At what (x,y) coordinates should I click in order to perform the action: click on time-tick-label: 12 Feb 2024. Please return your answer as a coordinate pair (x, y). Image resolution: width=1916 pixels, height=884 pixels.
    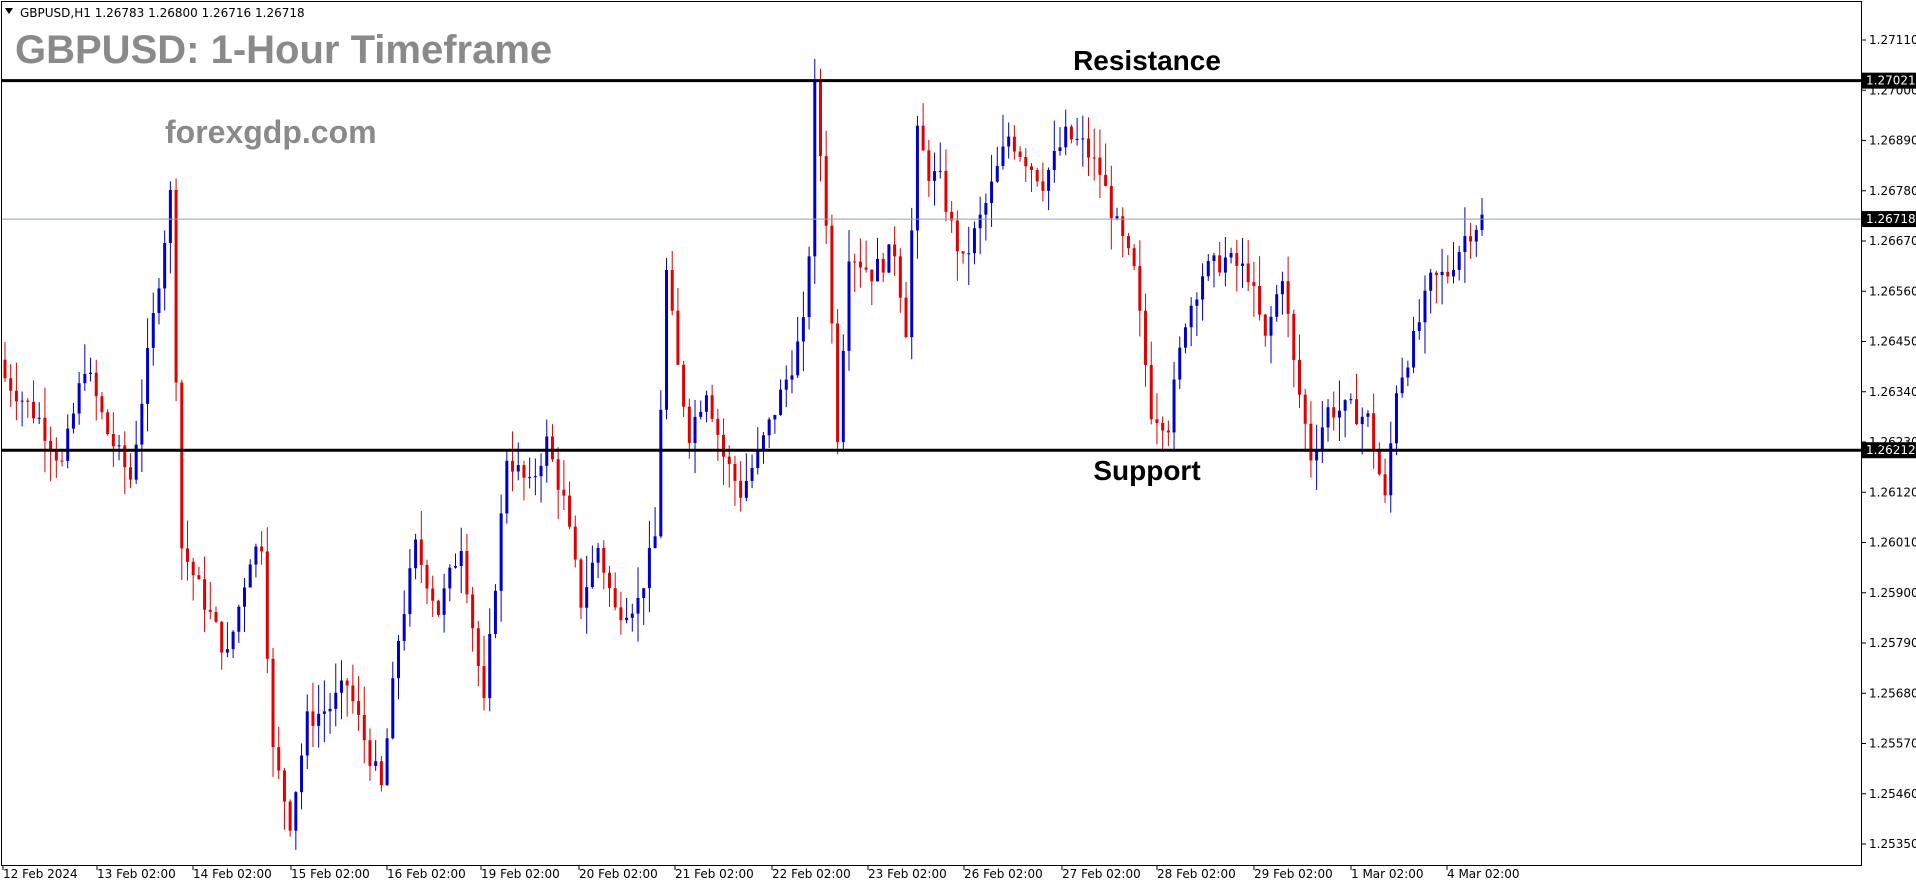
    Looking at the image, I should click on (40, 874).